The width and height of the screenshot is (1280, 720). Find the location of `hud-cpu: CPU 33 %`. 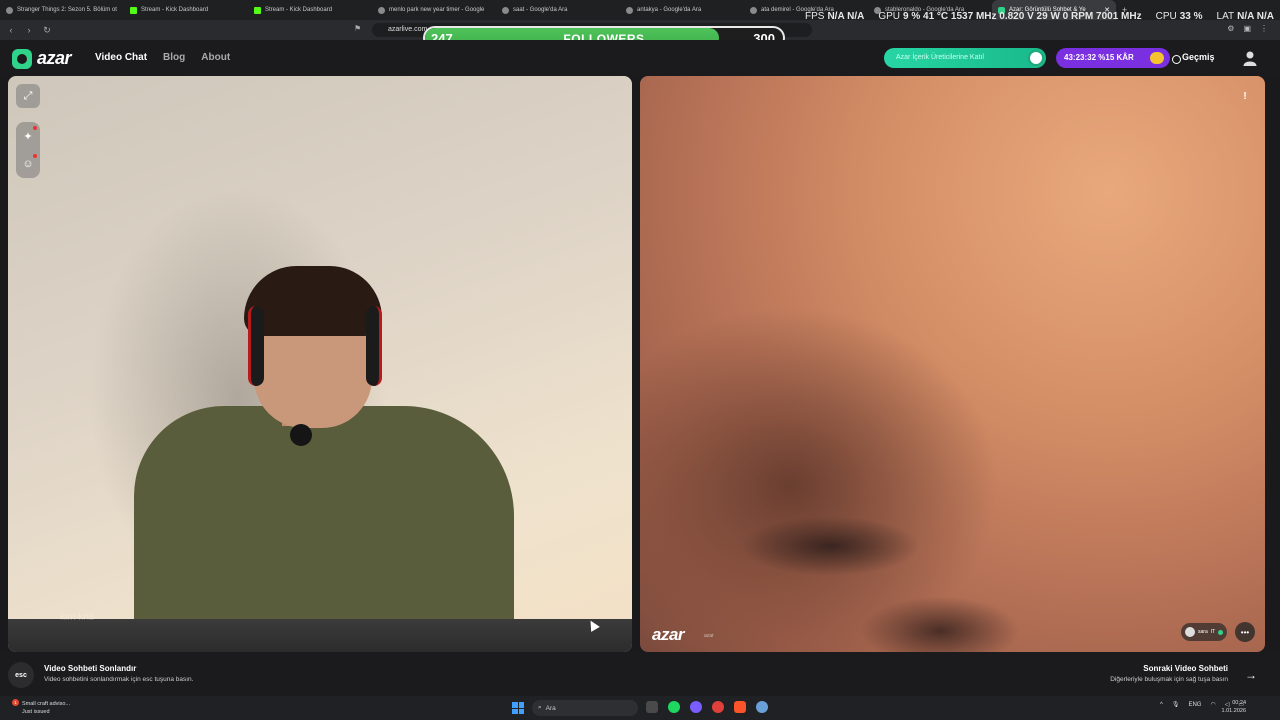

hud-cpu: CPU 33 % is located at coordinates (1179, 16).